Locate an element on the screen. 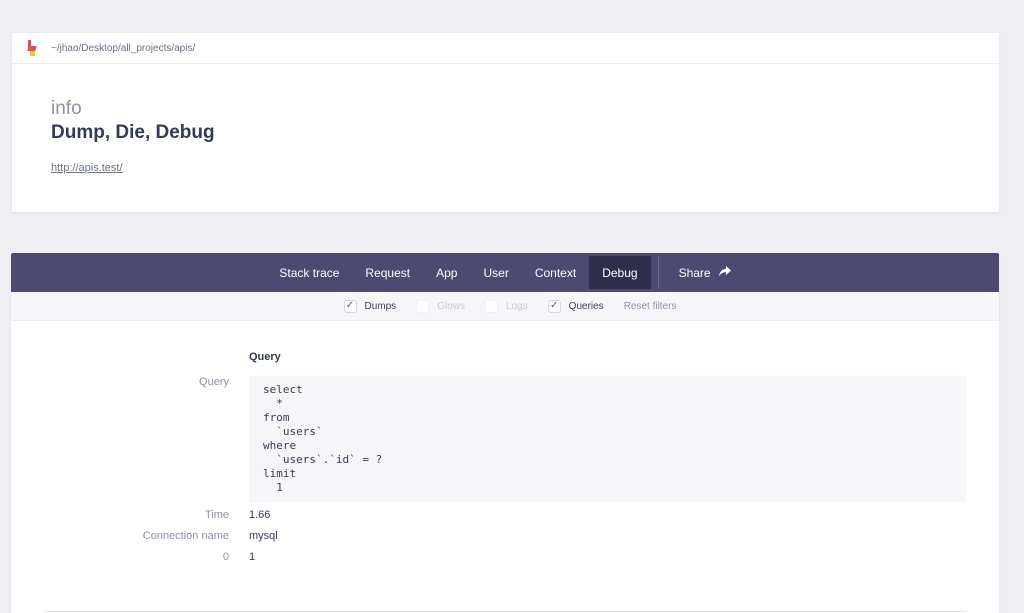 This screenshot has height=613, width=1024. connection-value: mysql is located at coordinates (263, 536).